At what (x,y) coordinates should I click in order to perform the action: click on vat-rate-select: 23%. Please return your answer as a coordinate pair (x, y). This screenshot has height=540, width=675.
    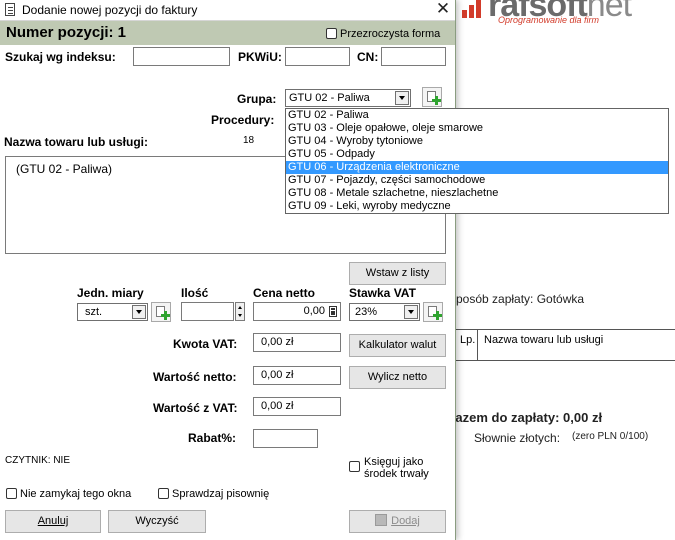
    Looking at the image, I should click on (384, 312).